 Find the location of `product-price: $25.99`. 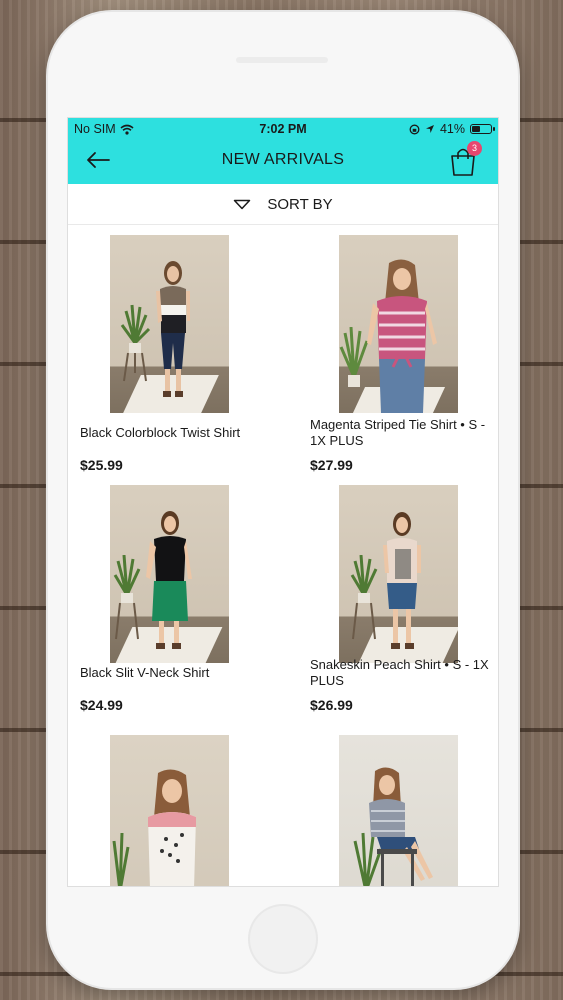

product-price: $25.99 is located at coordinates (101, 465).